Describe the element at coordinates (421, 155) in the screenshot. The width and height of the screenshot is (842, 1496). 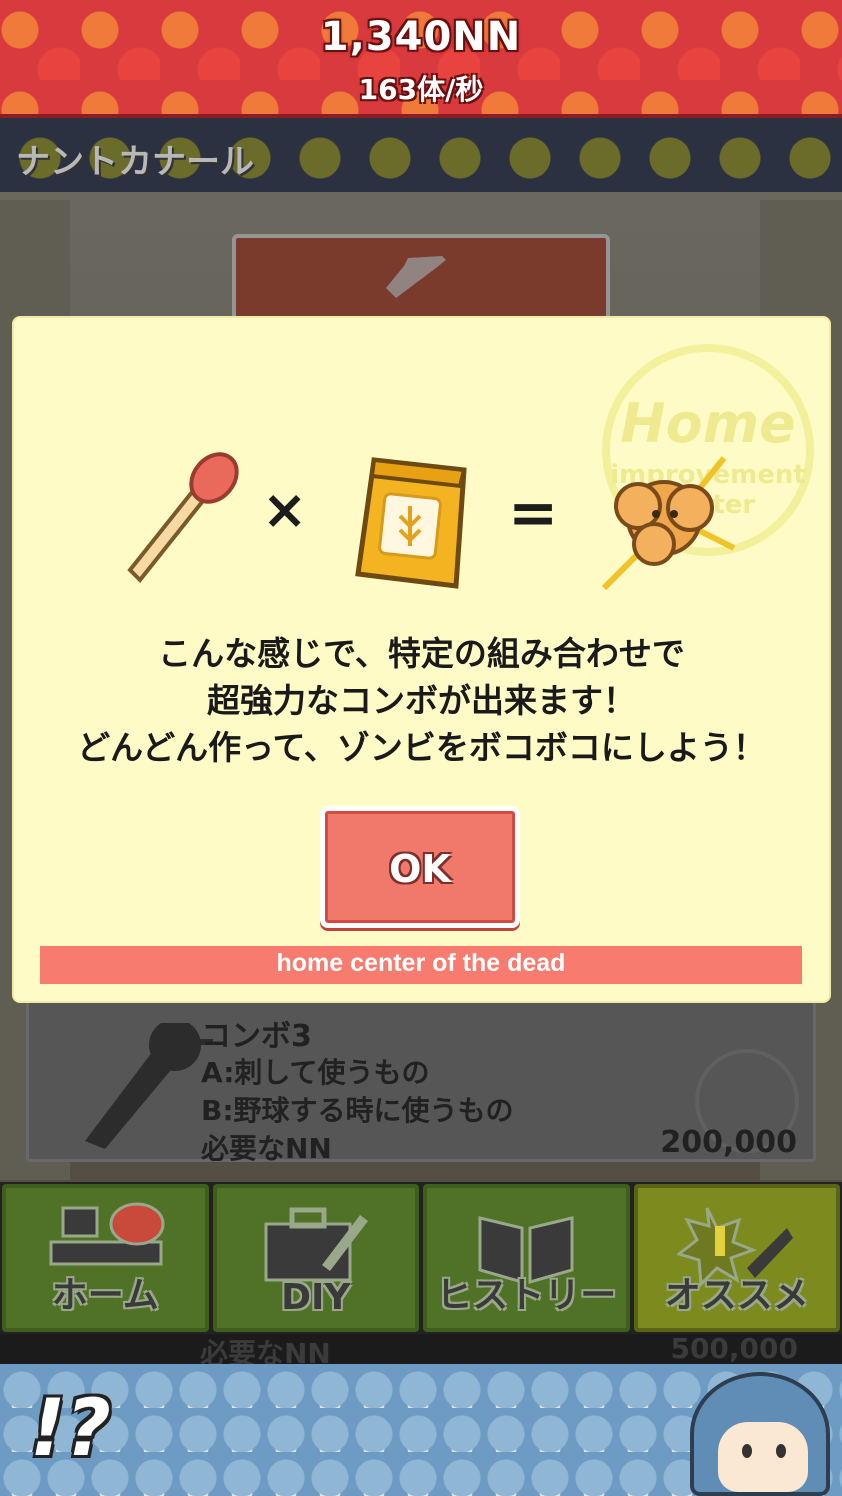
I see `location-bar: ナントカナール` at that location.